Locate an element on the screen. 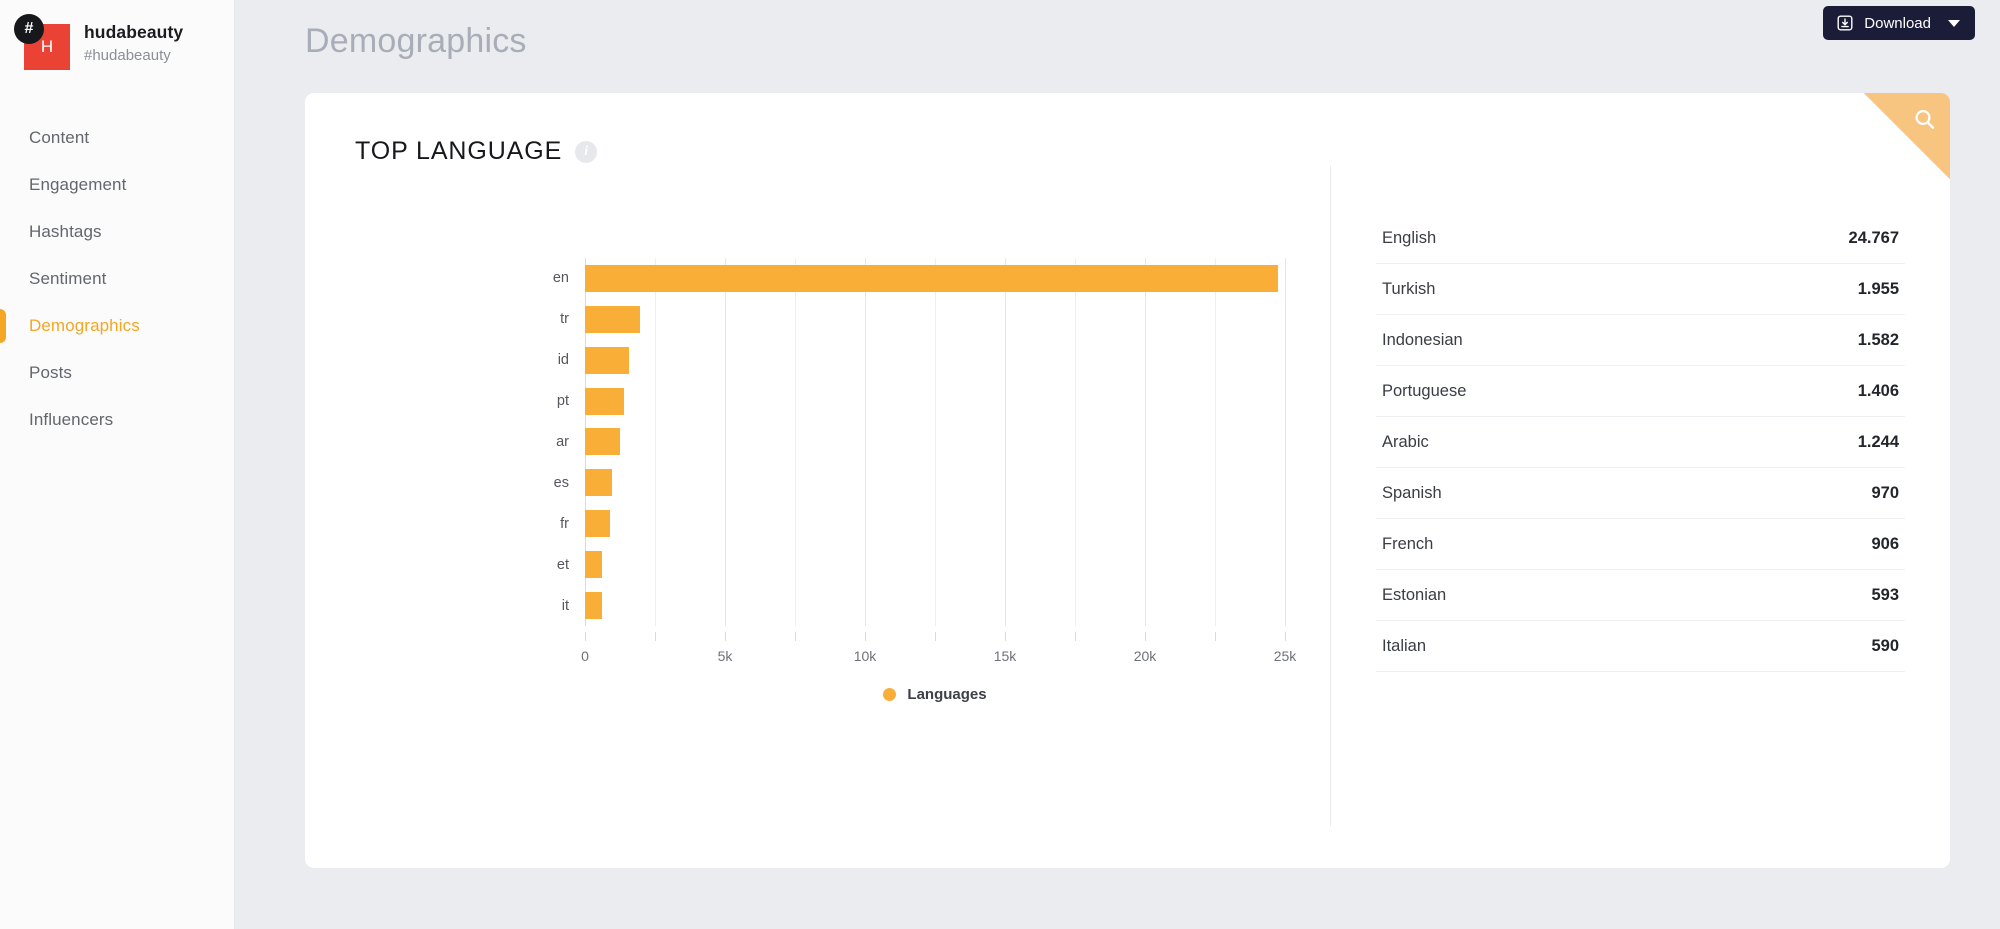 This screenshot has height=929, width=2000. x-axis-tick-label: 25k is located at coordinates (1285, 656).